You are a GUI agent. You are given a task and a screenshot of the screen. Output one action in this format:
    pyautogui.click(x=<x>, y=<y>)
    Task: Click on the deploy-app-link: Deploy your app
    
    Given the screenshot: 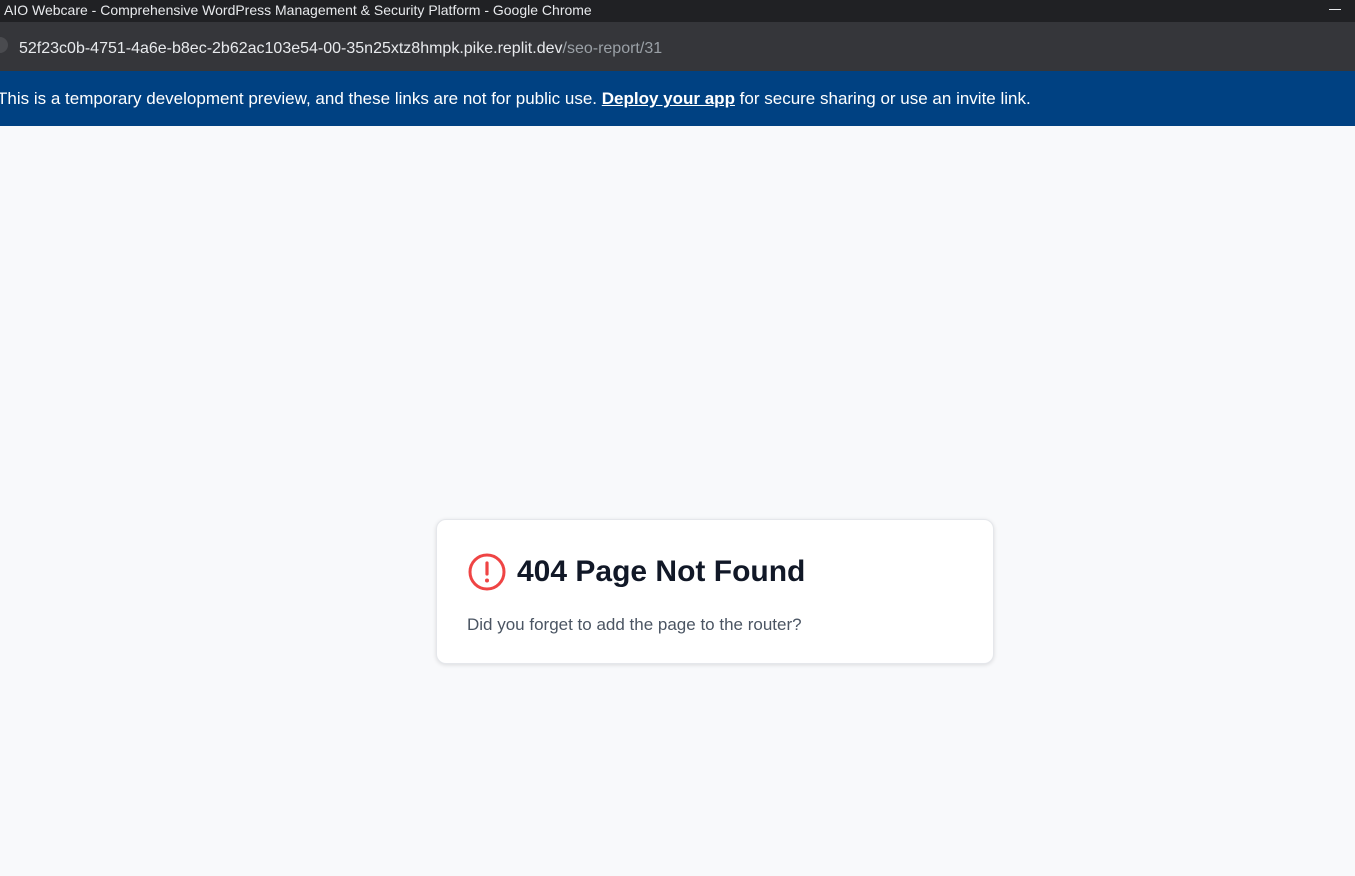 What is the action you would take?
    pyautogui.click(x=668, y=98)
    